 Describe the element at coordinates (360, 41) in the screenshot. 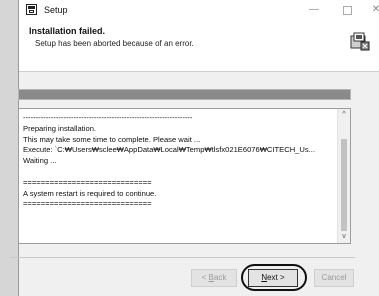

I see `installer-icon` at that location.